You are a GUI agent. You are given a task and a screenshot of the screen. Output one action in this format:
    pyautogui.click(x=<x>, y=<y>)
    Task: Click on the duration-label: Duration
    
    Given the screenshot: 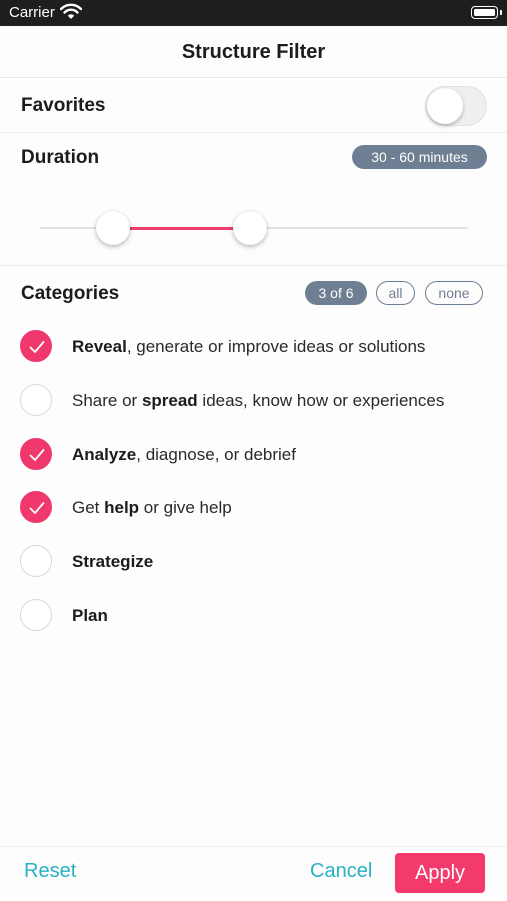 What is the action you would take?
    pyautogui.click(x=60, y=157)
    